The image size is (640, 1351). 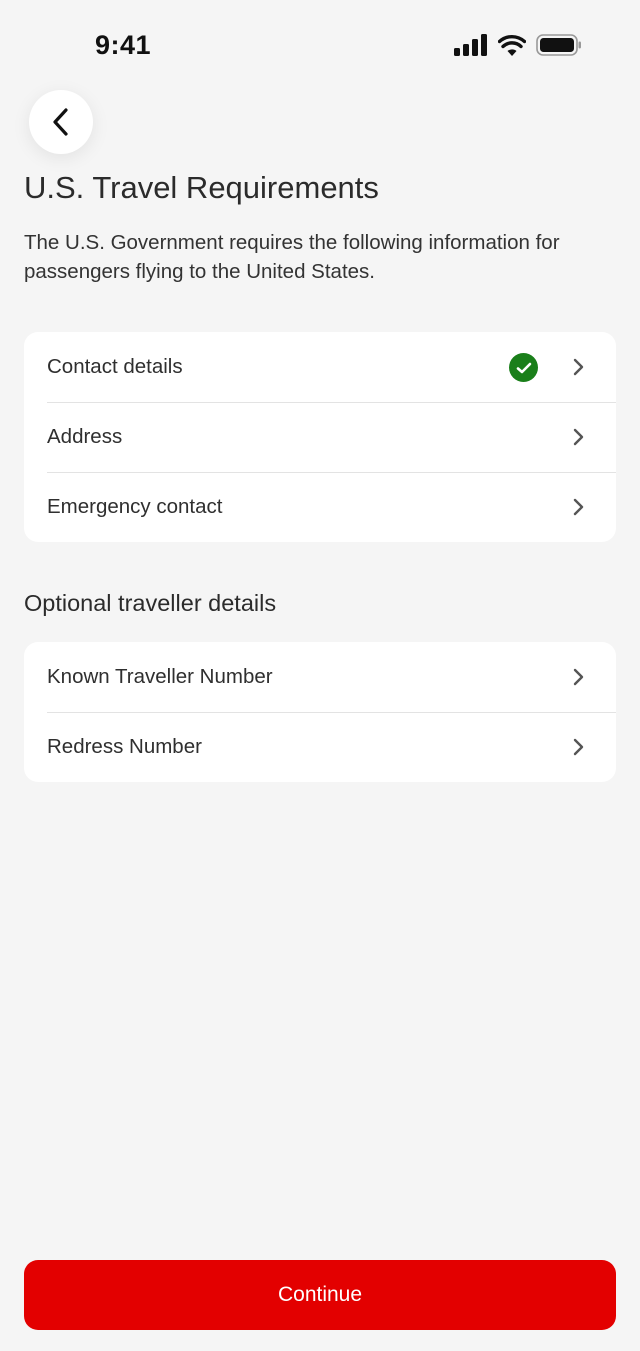 I want to click on back-button, so click(x=61, y=122).